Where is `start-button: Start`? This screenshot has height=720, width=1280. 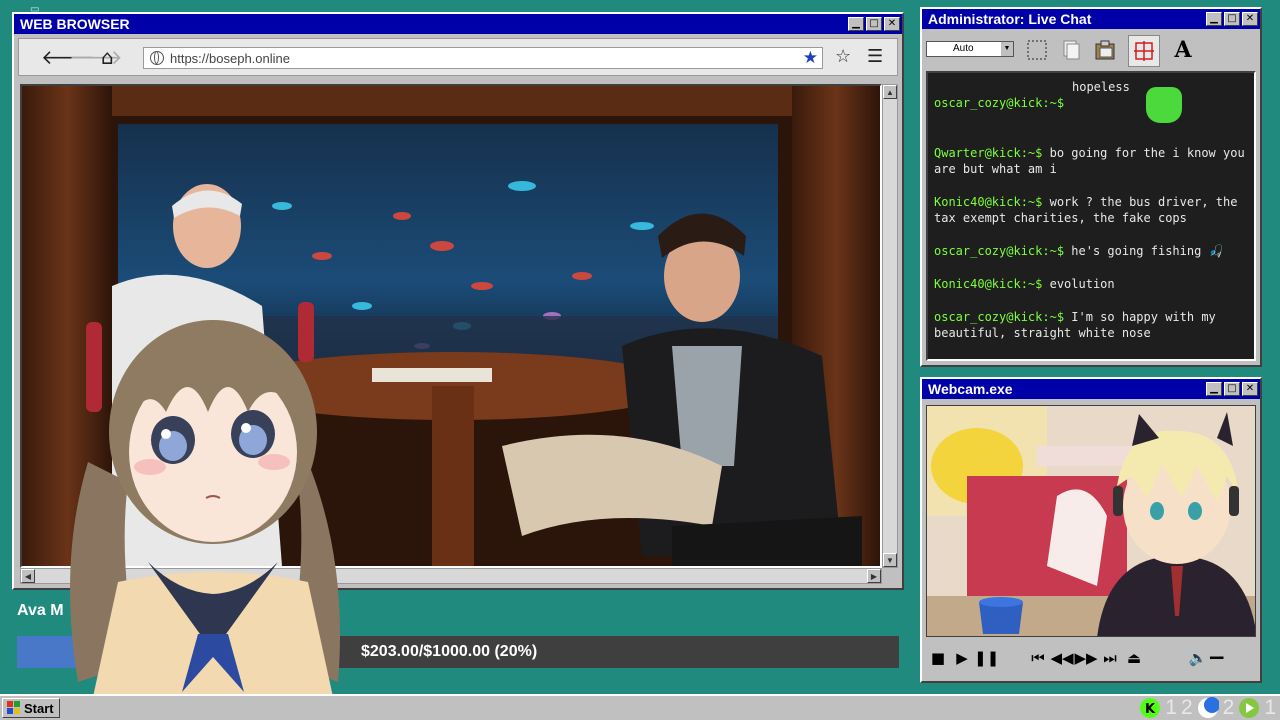
start-button: Start is located at coordinates (31, 708).